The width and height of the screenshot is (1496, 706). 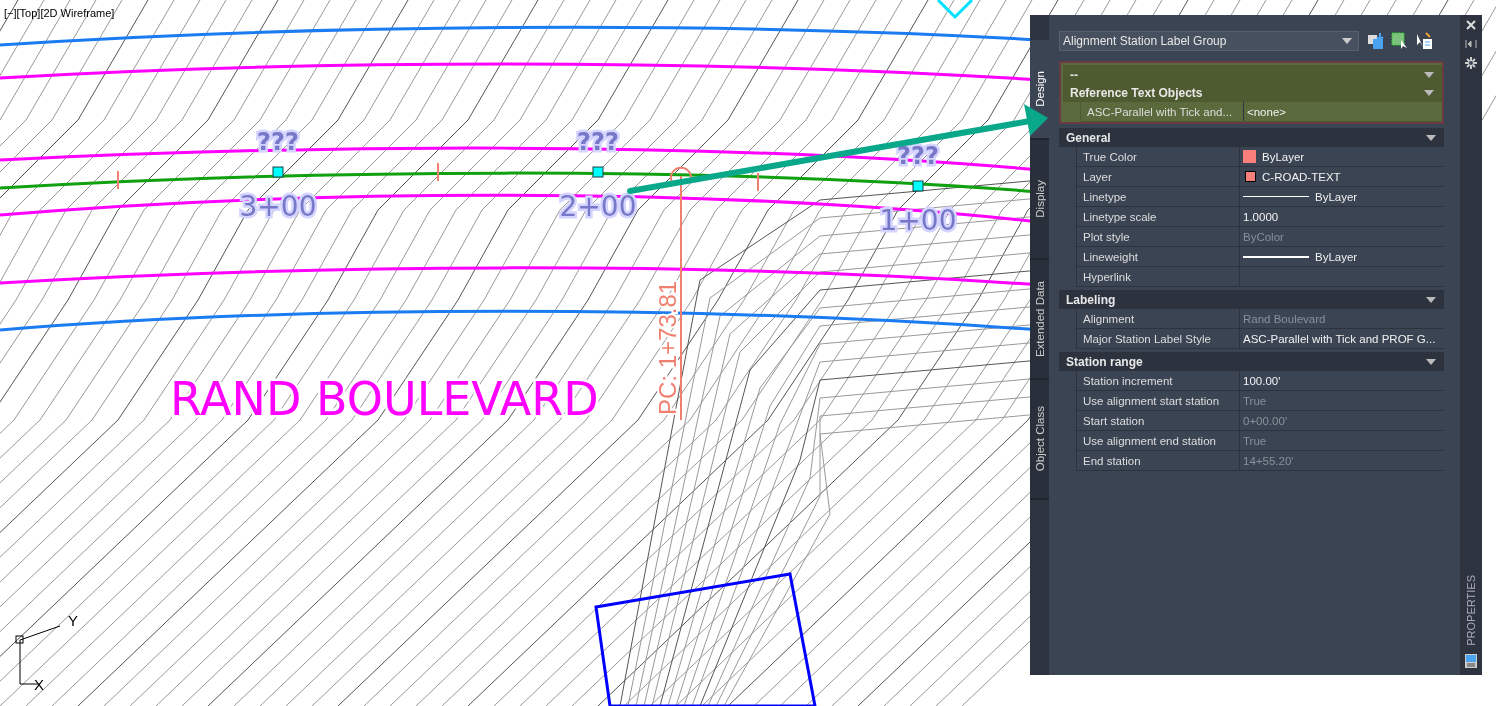 What do you see at coordinates (1158, 420) in the screenshot?
I see `property-name: Start station` at bounding box center [1158, 420].